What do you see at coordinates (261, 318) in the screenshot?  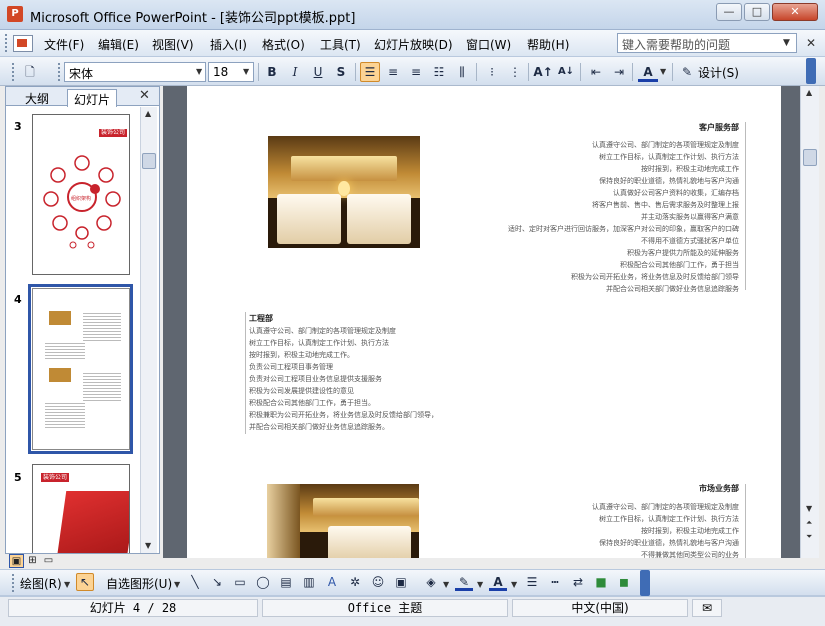 I see `section-title-engineering: 工程部` at bounding box center [261, 318].